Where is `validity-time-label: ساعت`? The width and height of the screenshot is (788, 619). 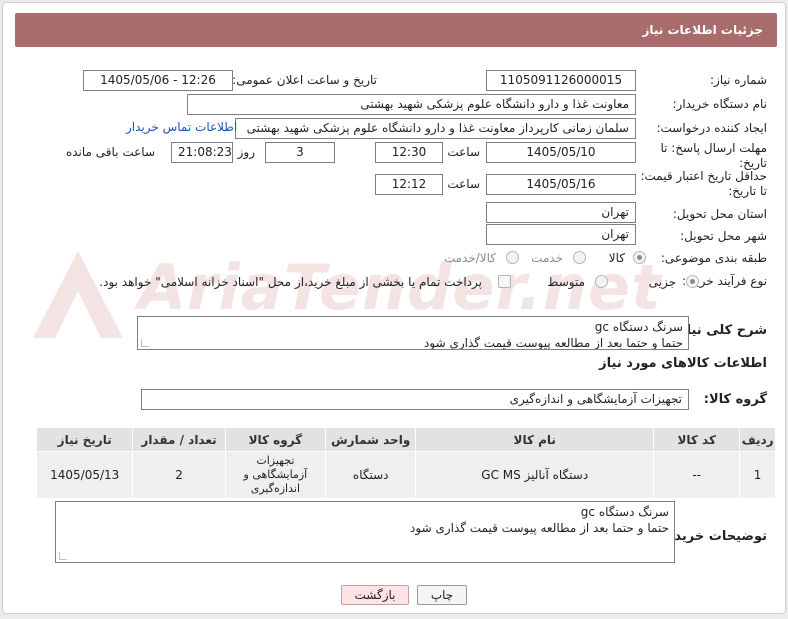 validity-time-label: ساعت is located at coordinates (463, 184).